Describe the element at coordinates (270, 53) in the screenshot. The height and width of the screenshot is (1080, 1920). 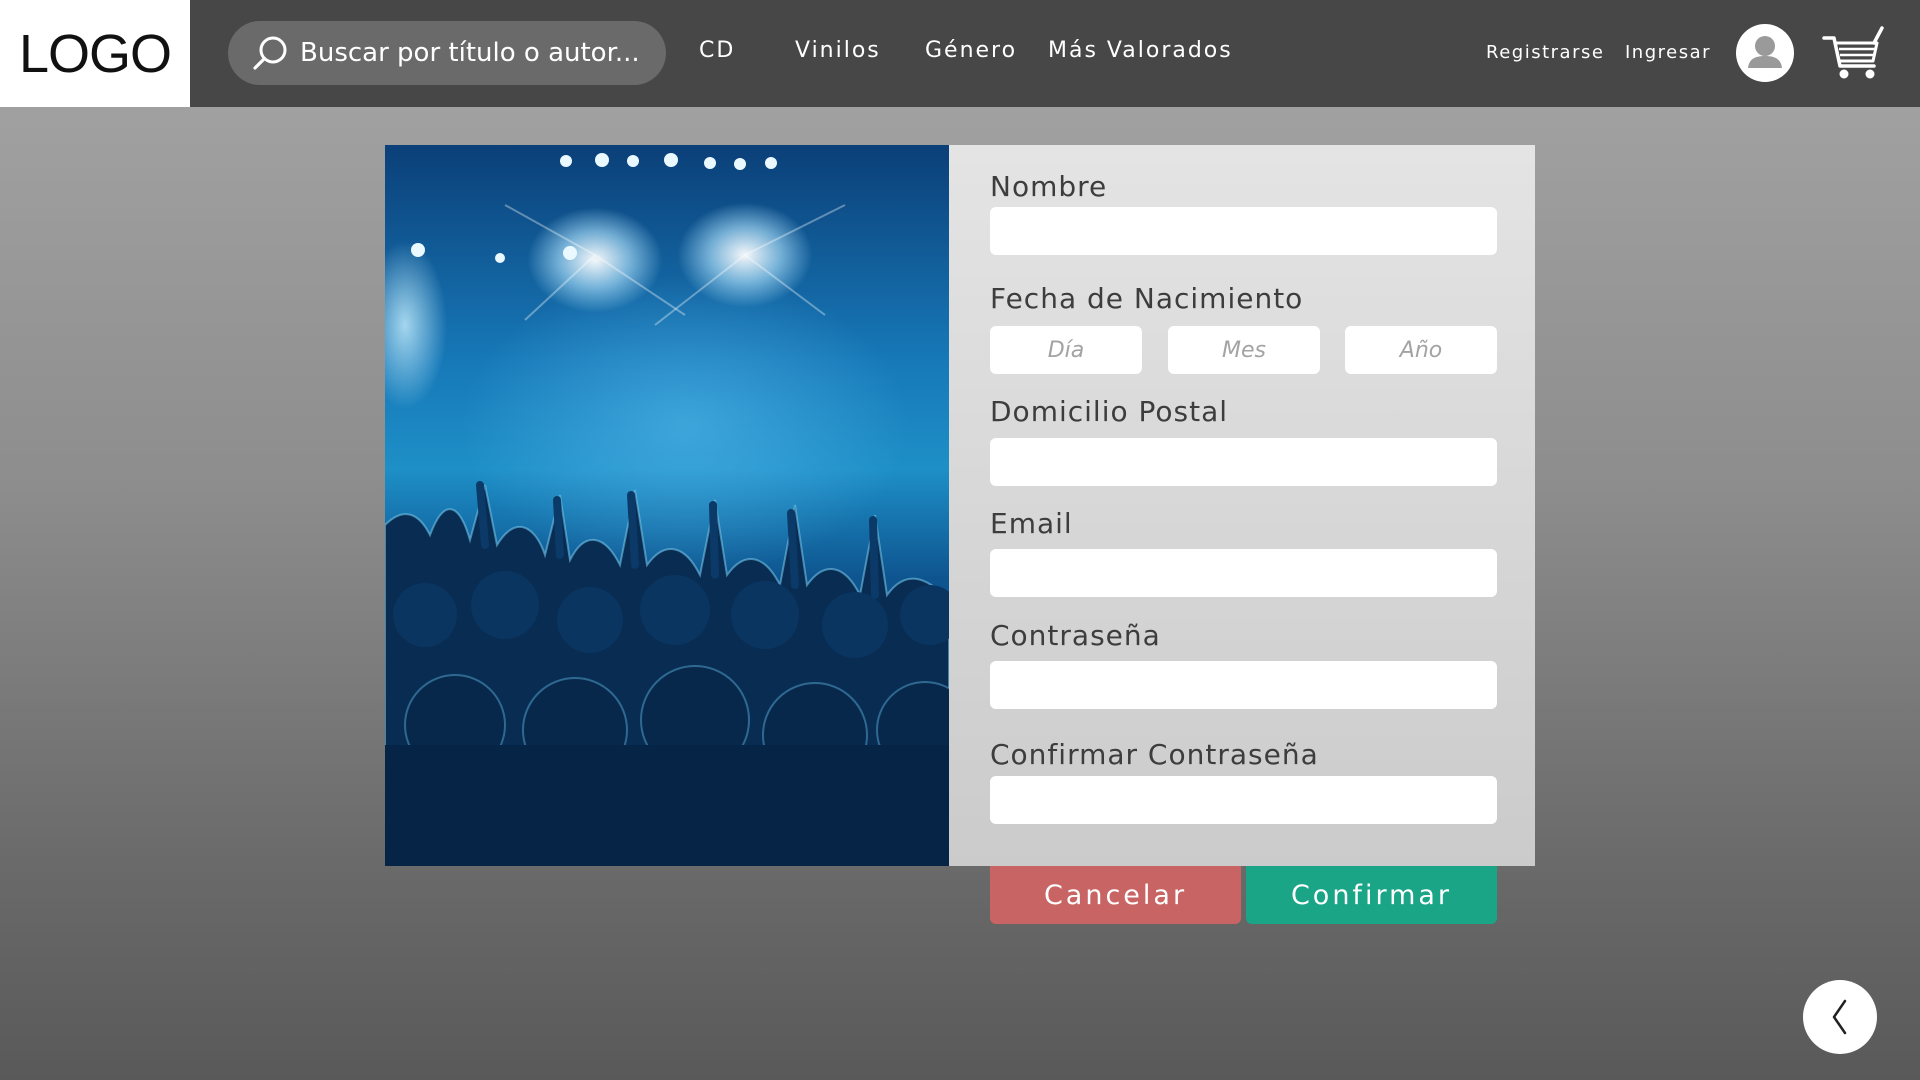
I see `search-icon` at that location.